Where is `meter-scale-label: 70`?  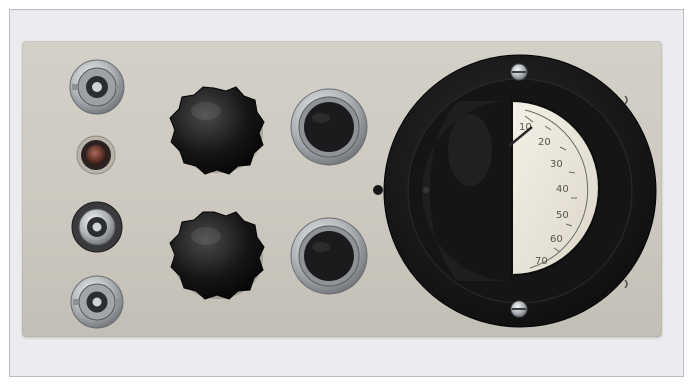 meter-scale-label: 70 is located at coordinates (541, 261).